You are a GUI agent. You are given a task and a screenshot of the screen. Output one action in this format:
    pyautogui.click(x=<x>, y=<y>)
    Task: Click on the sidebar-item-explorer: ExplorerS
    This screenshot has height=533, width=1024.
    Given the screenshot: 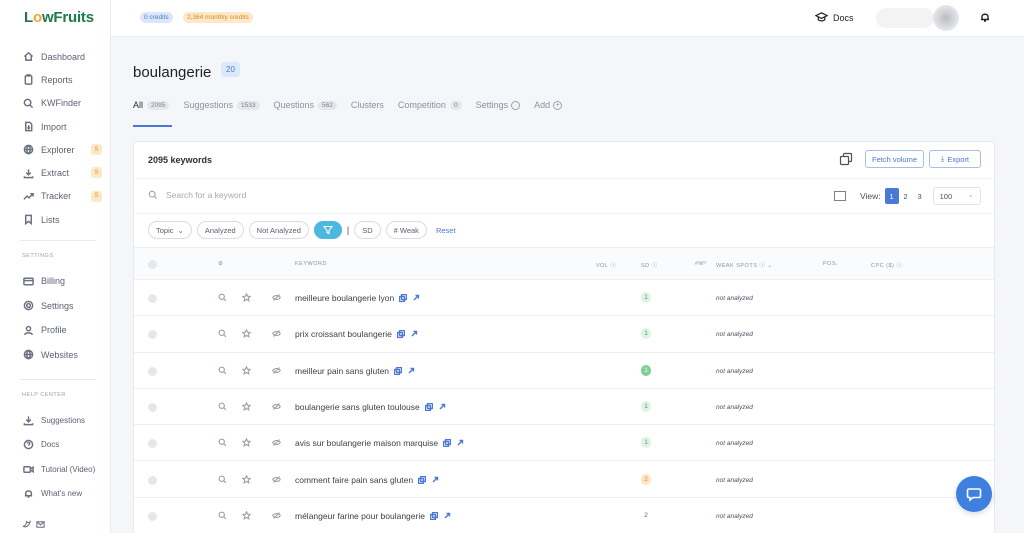 What is the action you would take?
    pyautogui.click(x=55, y=149)
    